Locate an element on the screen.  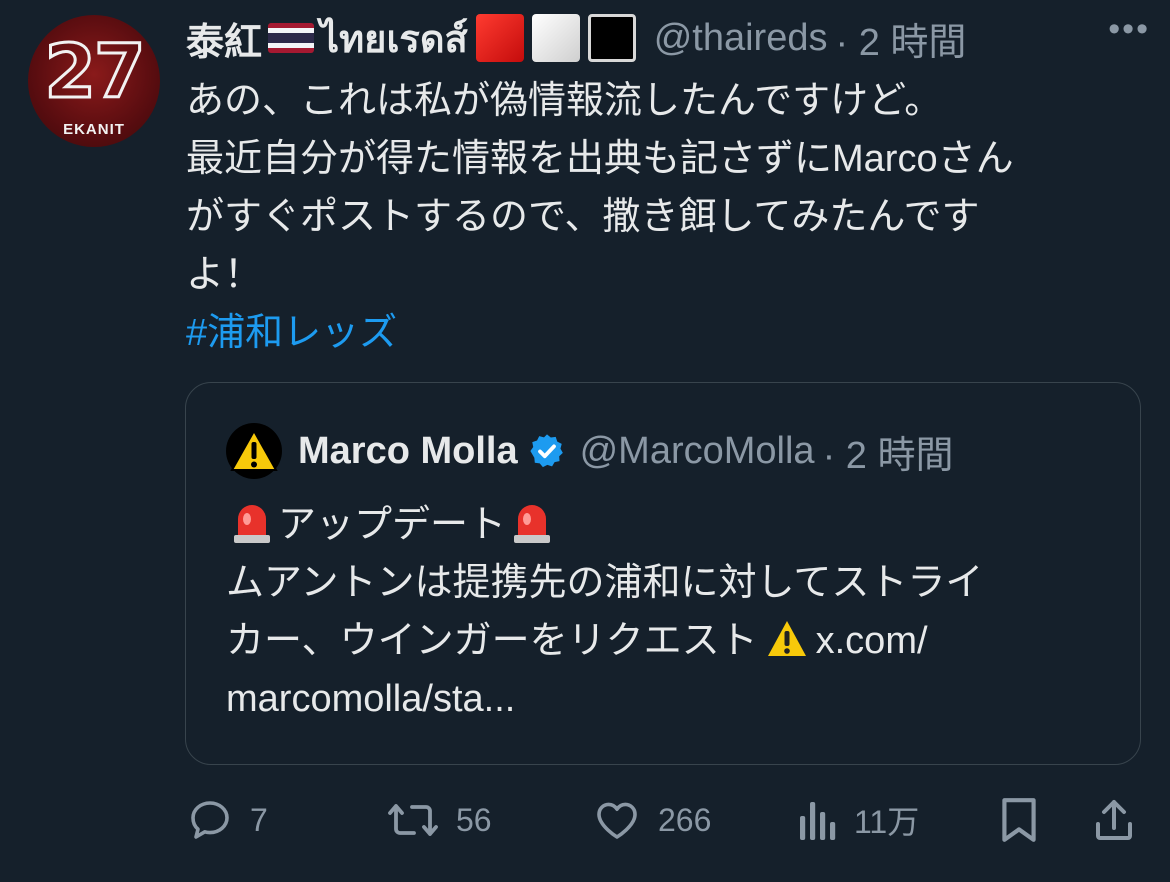
author-avatar: 27 EKANIT is located at coordinates (94, 81).